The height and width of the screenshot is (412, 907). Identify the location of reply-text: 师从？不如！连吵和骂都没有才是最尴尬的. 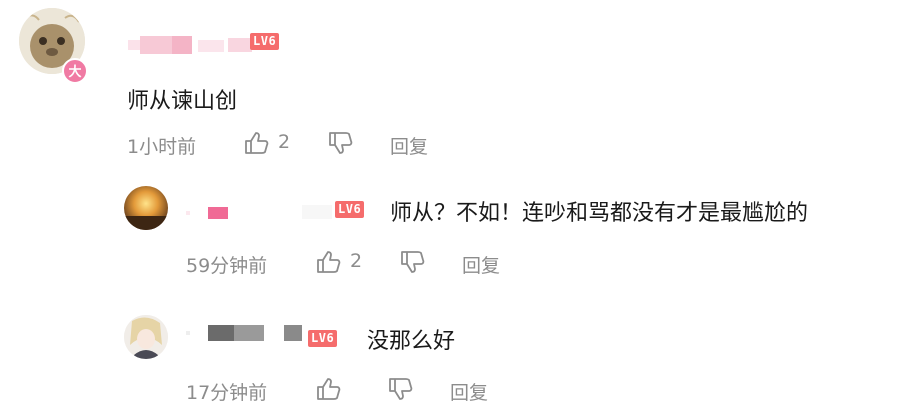
(599, 213).